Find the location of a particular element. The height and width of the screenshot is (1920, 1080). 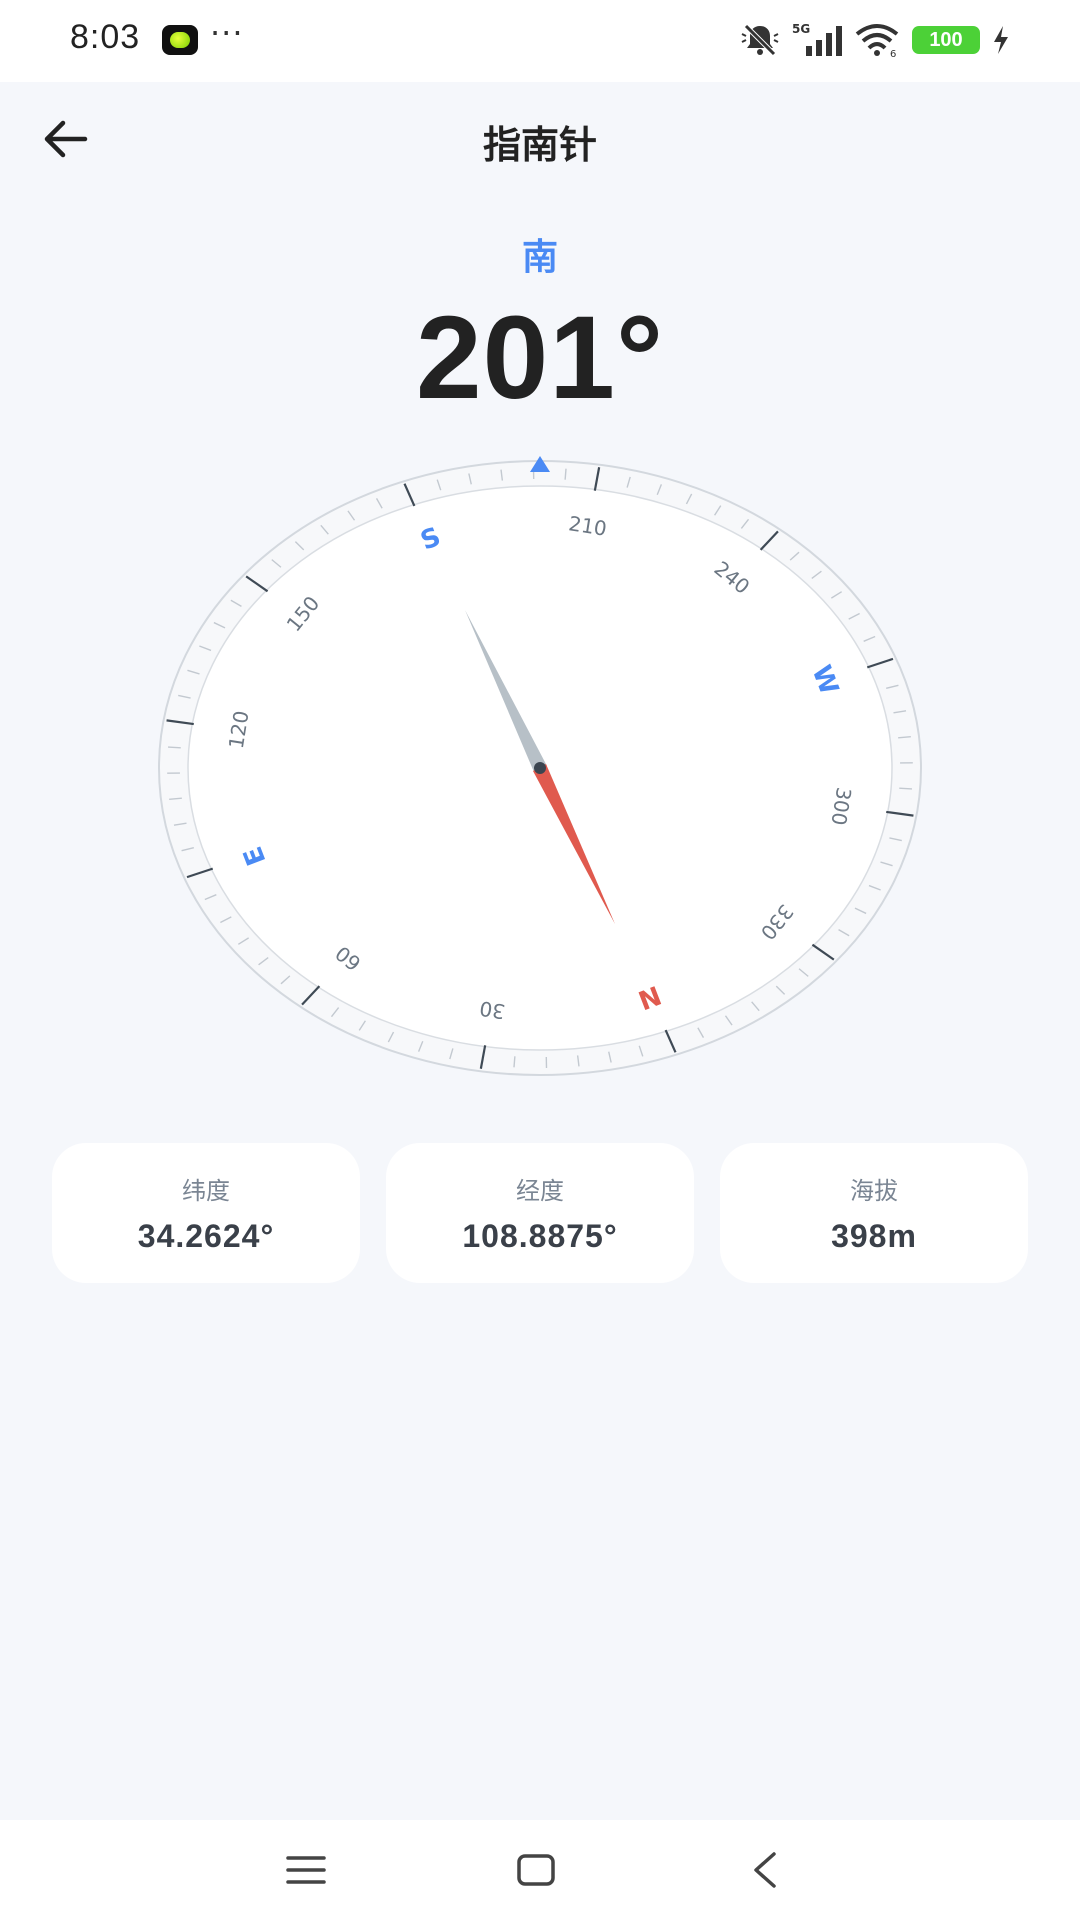

charging-icon is located at coordinates (1001, 40).